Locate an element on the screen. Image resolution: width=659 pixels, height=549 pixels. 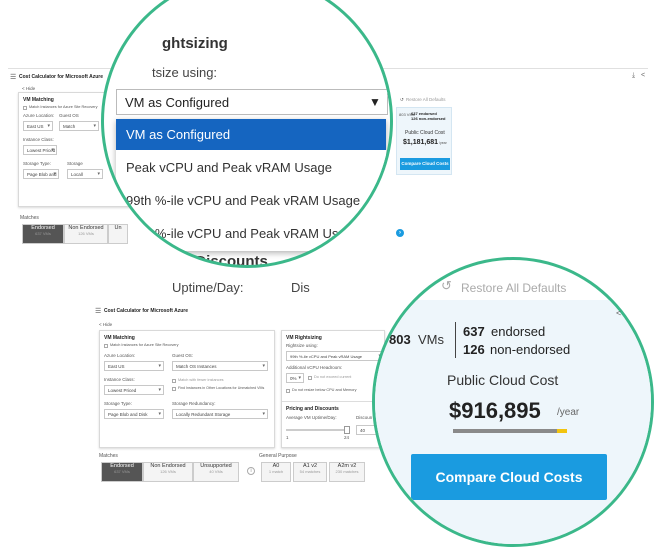
info-icon: i is located at coordinates (251, 471).